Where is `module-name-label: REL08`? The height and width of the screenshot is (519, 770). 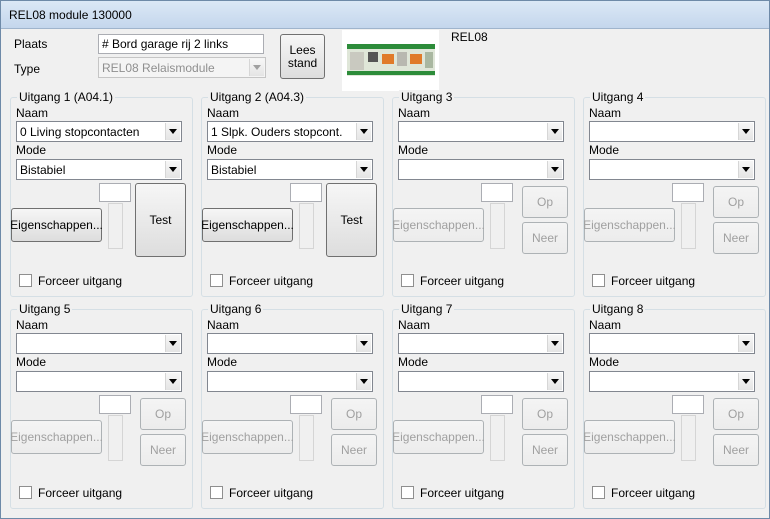 module-name-label: REL08 is located at coordinates (469, 37).